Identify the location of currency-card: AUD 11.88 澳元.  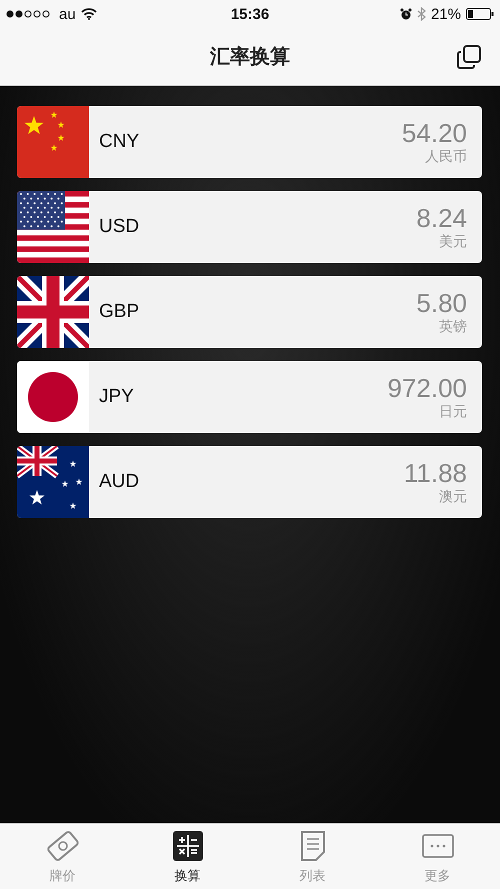
(249, 482).